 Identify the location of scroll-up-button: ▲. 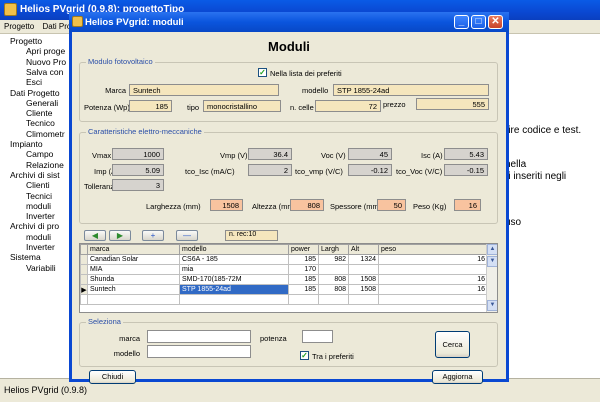
(492, 249).